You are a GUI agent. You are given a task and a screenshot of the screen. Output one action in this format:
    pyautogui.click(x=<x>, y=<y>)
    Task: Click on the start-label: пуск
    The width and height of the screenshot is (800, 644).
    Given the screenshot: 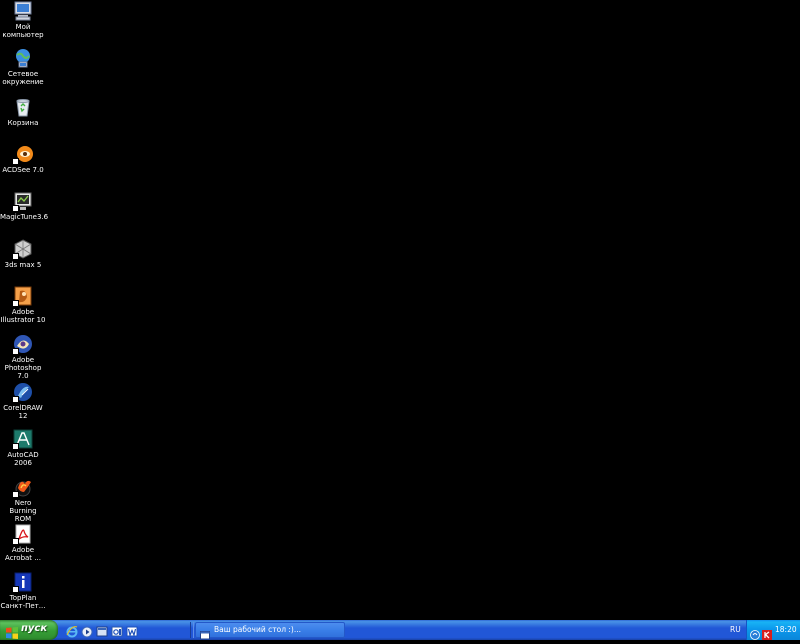 What is the action you would take?
    pyautogui.click(x=34, y=628)
    